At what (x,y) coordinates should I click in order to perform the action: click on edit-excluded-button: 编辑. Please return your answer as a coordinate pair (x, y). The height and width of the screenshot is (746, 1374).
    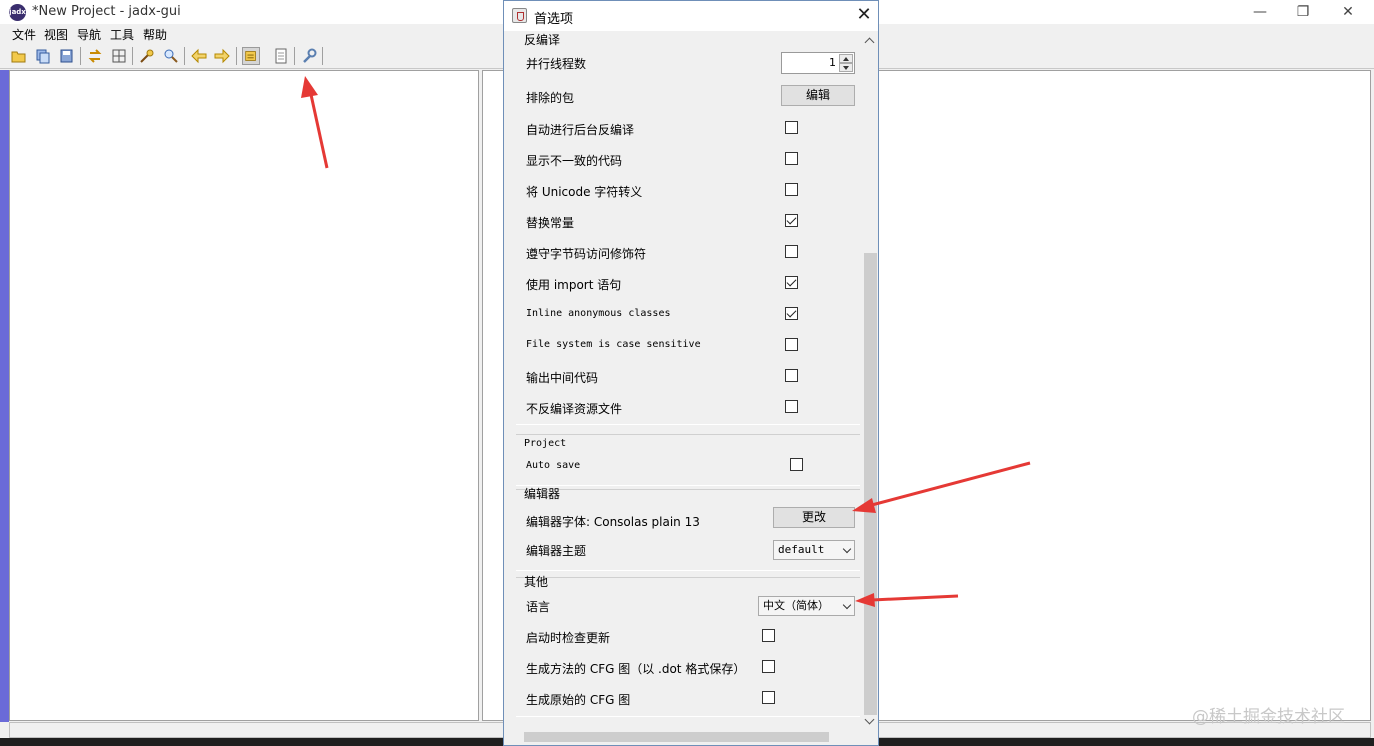
    Looking at the image, I should click on (818, 95).